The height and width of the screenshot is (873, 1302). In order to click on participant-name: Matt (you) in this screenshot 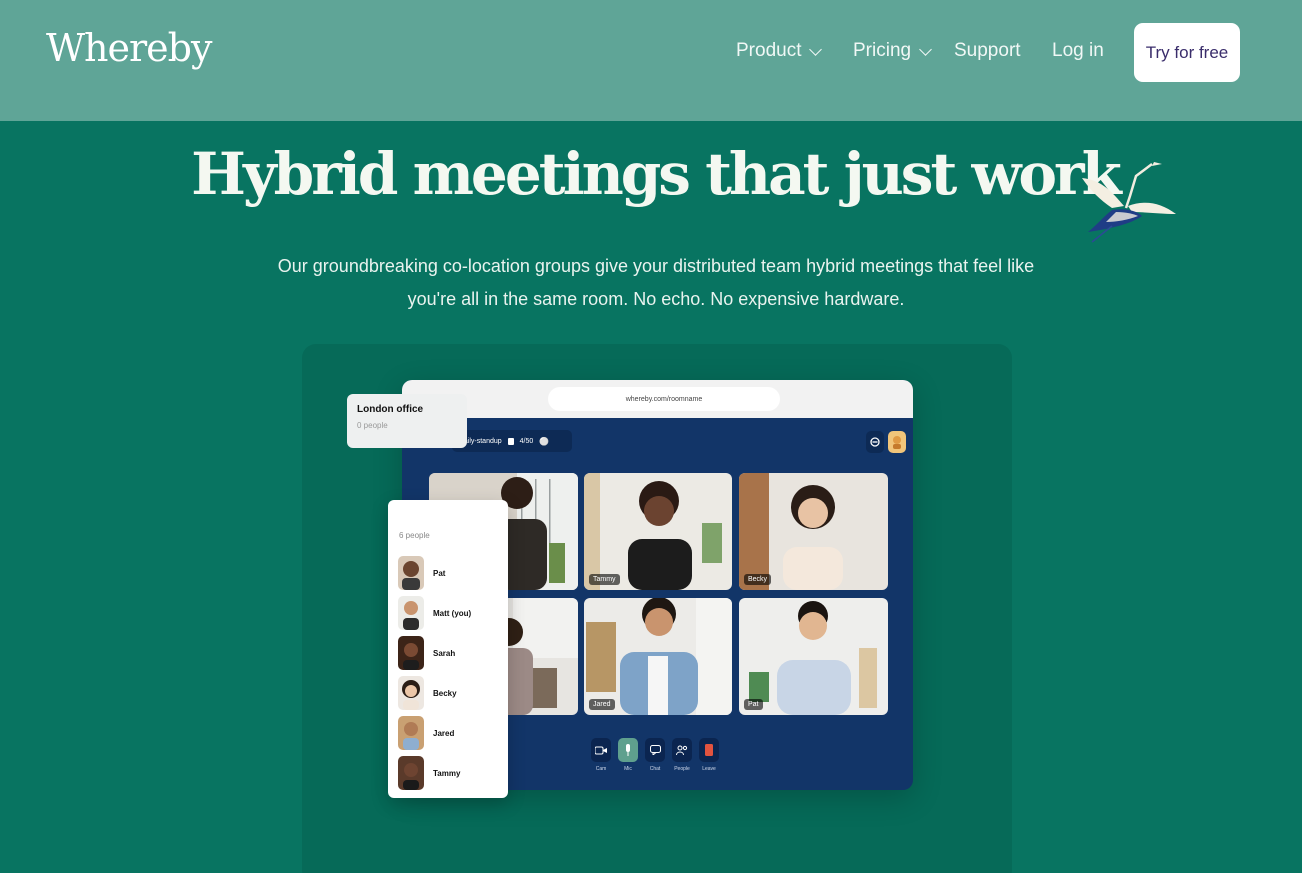, I will do `click(452, 613)`.